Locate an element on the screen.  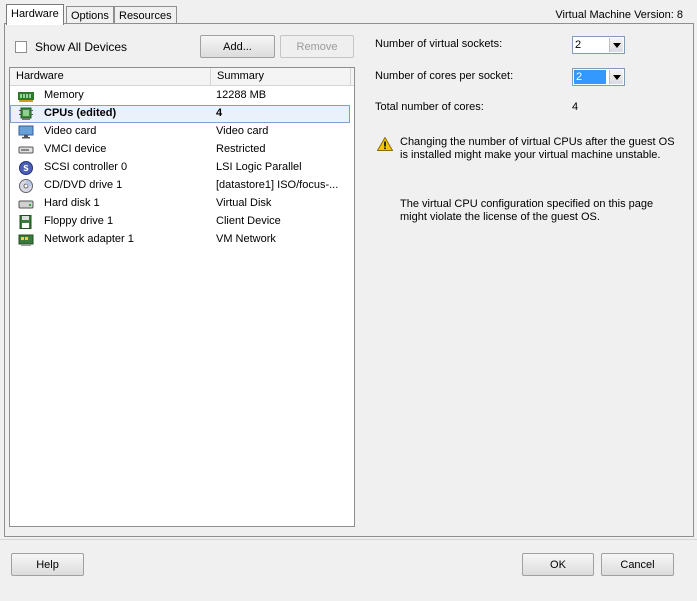
hardware-name: Video card is located at coordinates (70, 131).